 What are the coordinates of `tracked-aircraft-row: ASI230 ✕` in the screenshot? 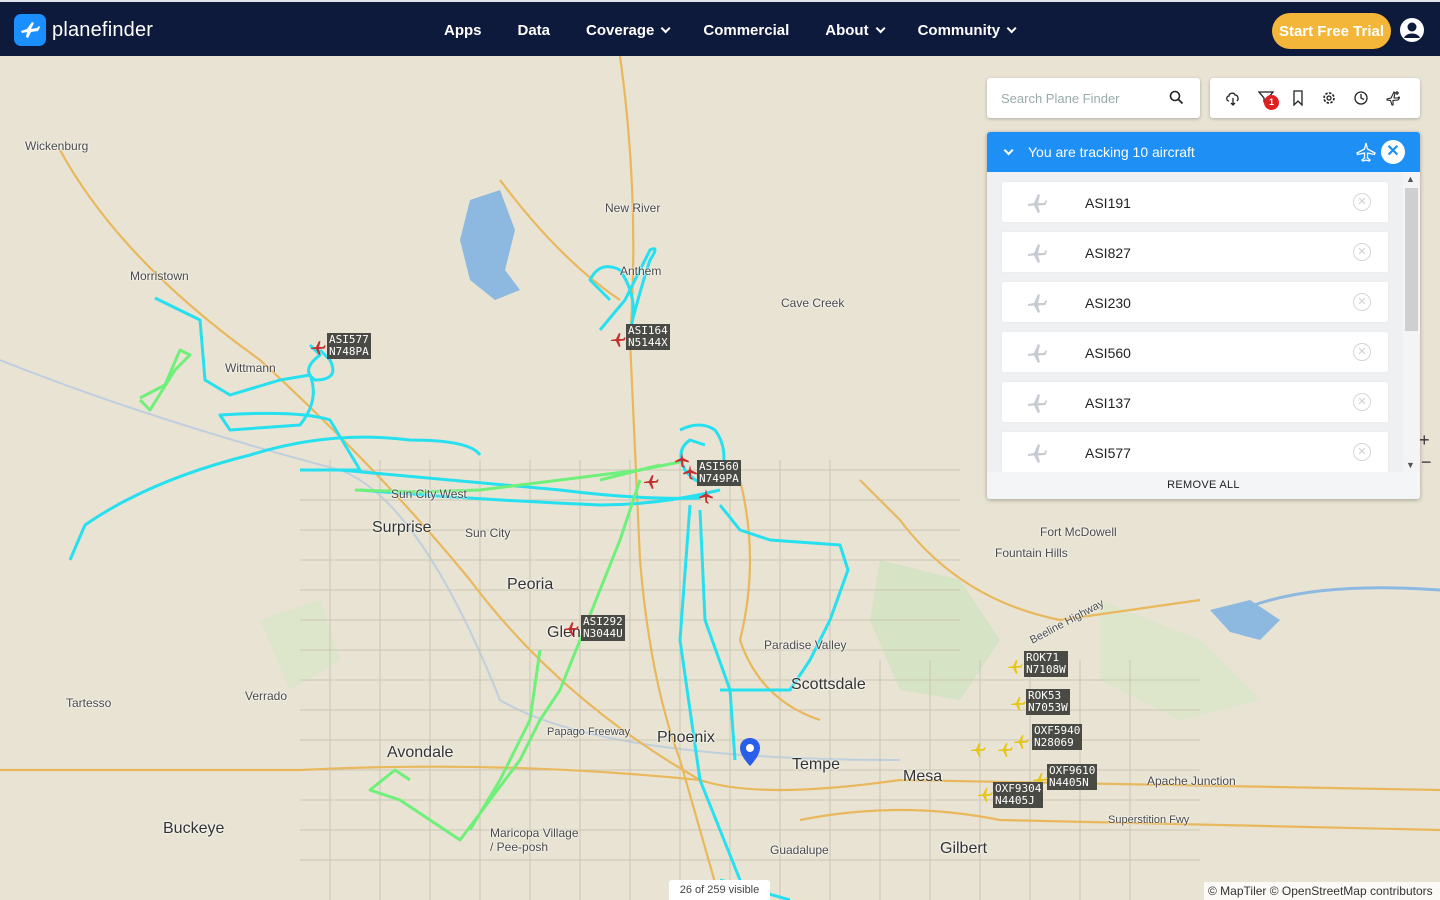 It's located at (1195, 302).